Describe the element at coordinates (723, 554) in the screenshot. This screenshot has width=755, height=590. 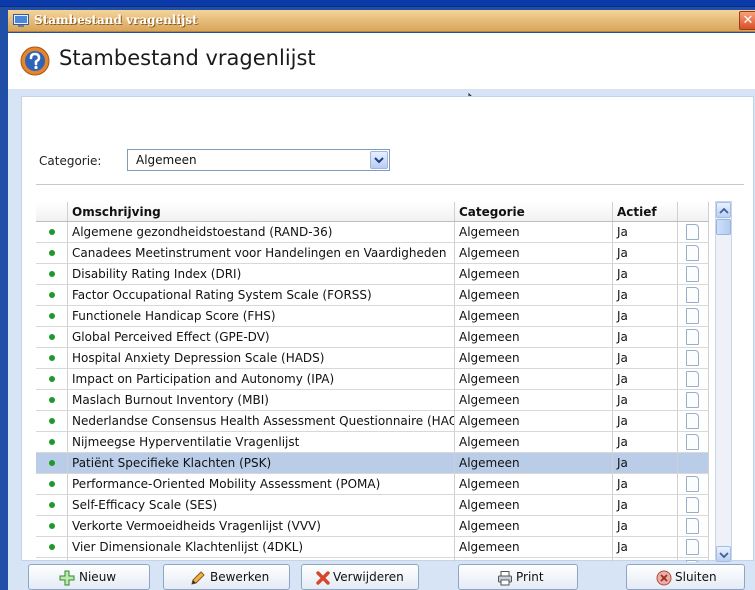
I see `scroll-down-button` at that location.